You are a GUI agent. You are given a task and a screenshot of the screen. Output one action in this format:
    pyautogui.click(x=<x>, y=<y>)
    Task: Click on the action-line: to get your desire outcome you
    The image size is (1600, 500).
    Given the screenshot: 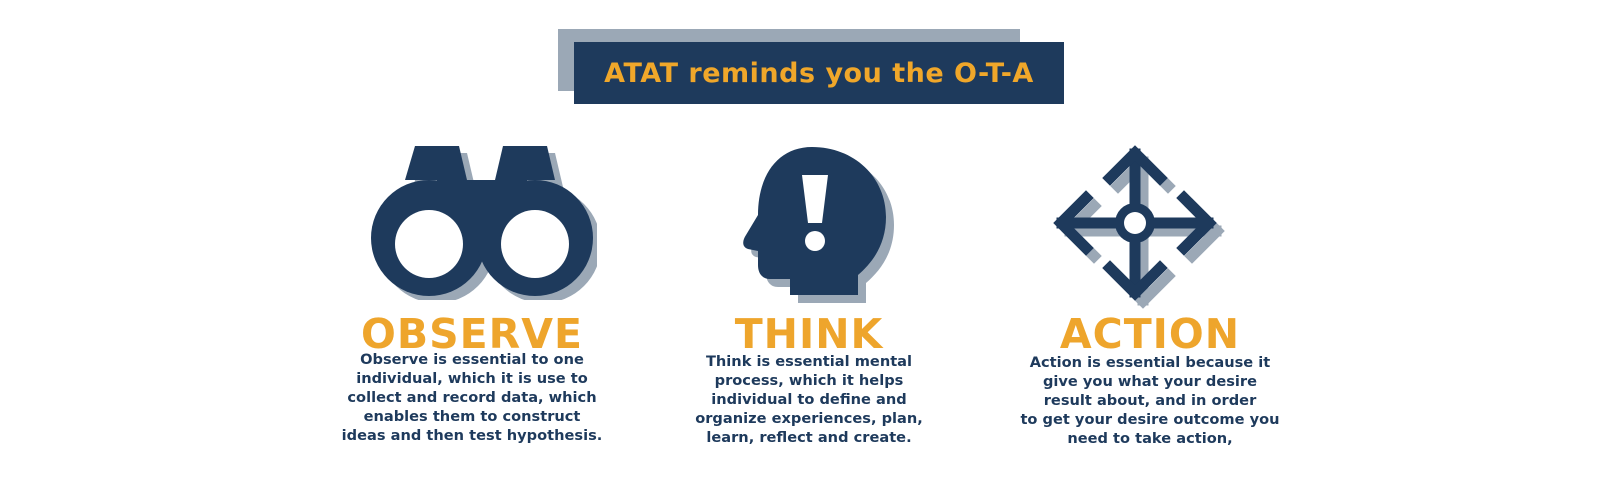 What is the action you would take?
    pyautogui.click(x=1150, y=419)
    